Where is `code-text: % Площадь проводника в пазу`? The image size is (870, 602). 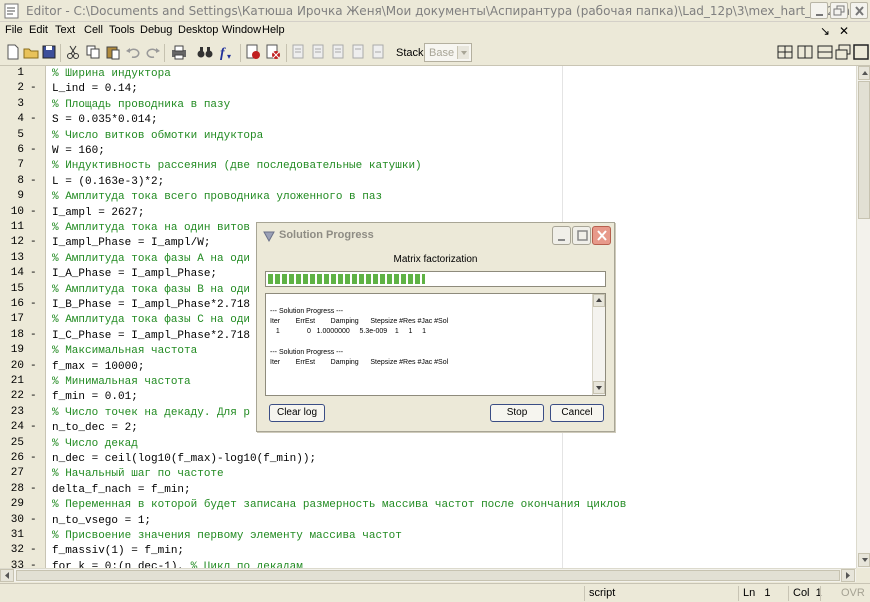 code-text: % Площадь проводника в пазу is located at coordinates (141, 104).